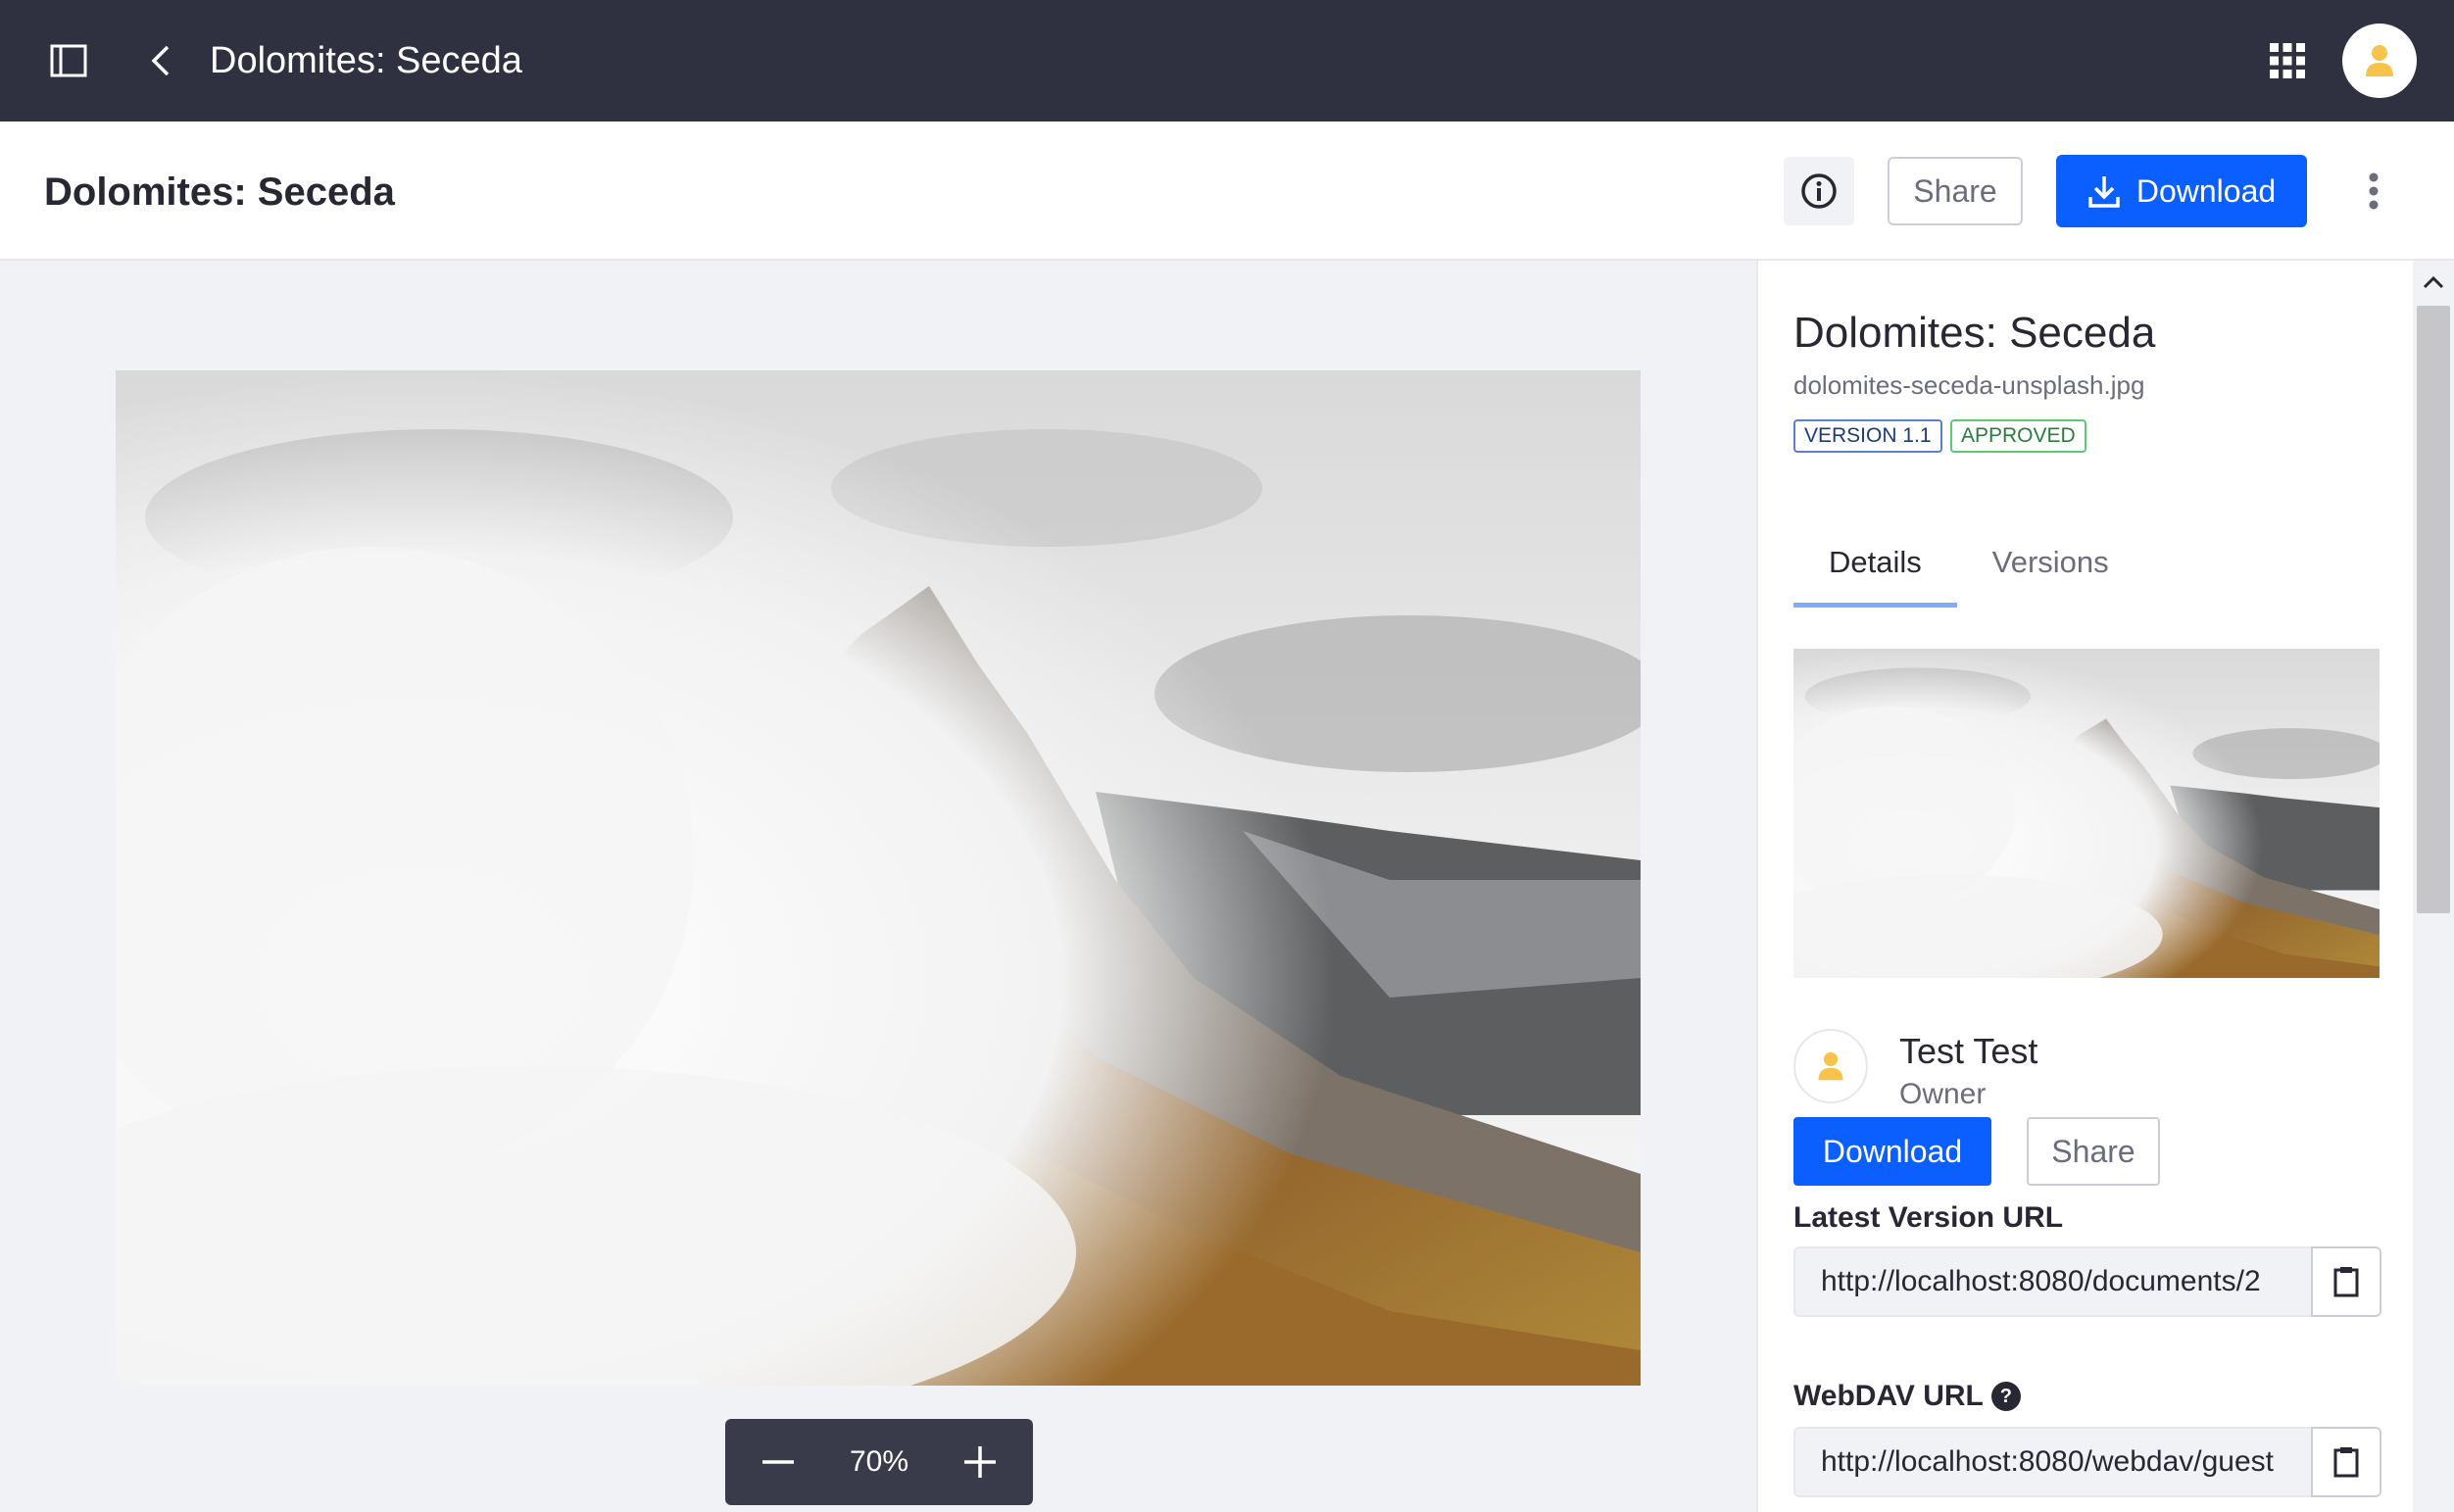 The width and height of the screenshot is (2454, 1512). I want to click on webdav-url-label-text: WebDAV URL, so click(1888, 1396).